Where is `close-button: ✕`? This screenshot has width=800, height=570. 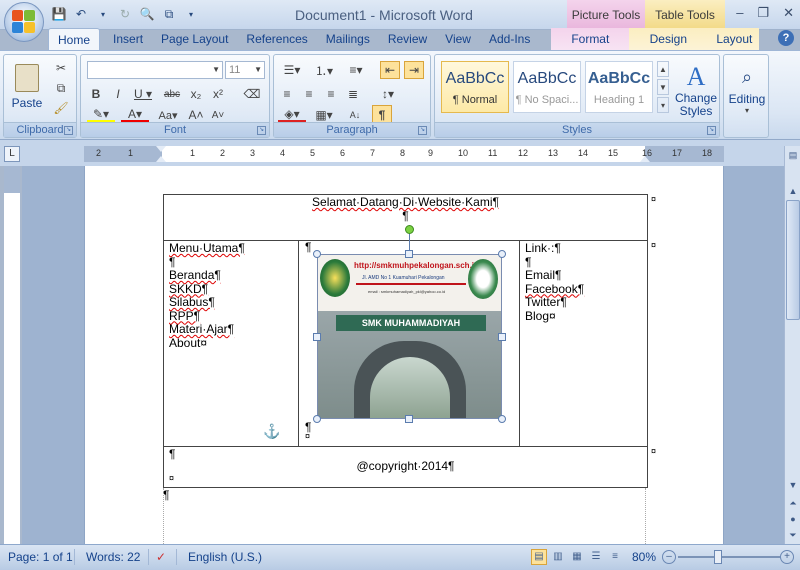 close-button: ✕ is located at coordinates (788, 13).